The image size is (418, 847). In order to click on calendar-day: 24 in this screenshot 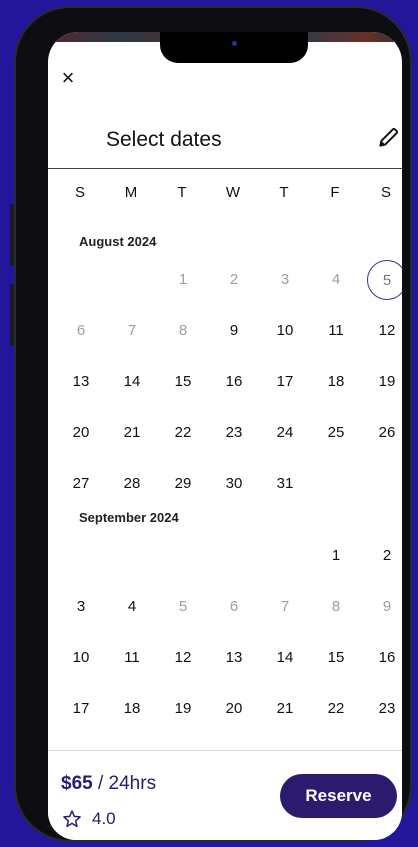, I will do `click(285, 433)`.